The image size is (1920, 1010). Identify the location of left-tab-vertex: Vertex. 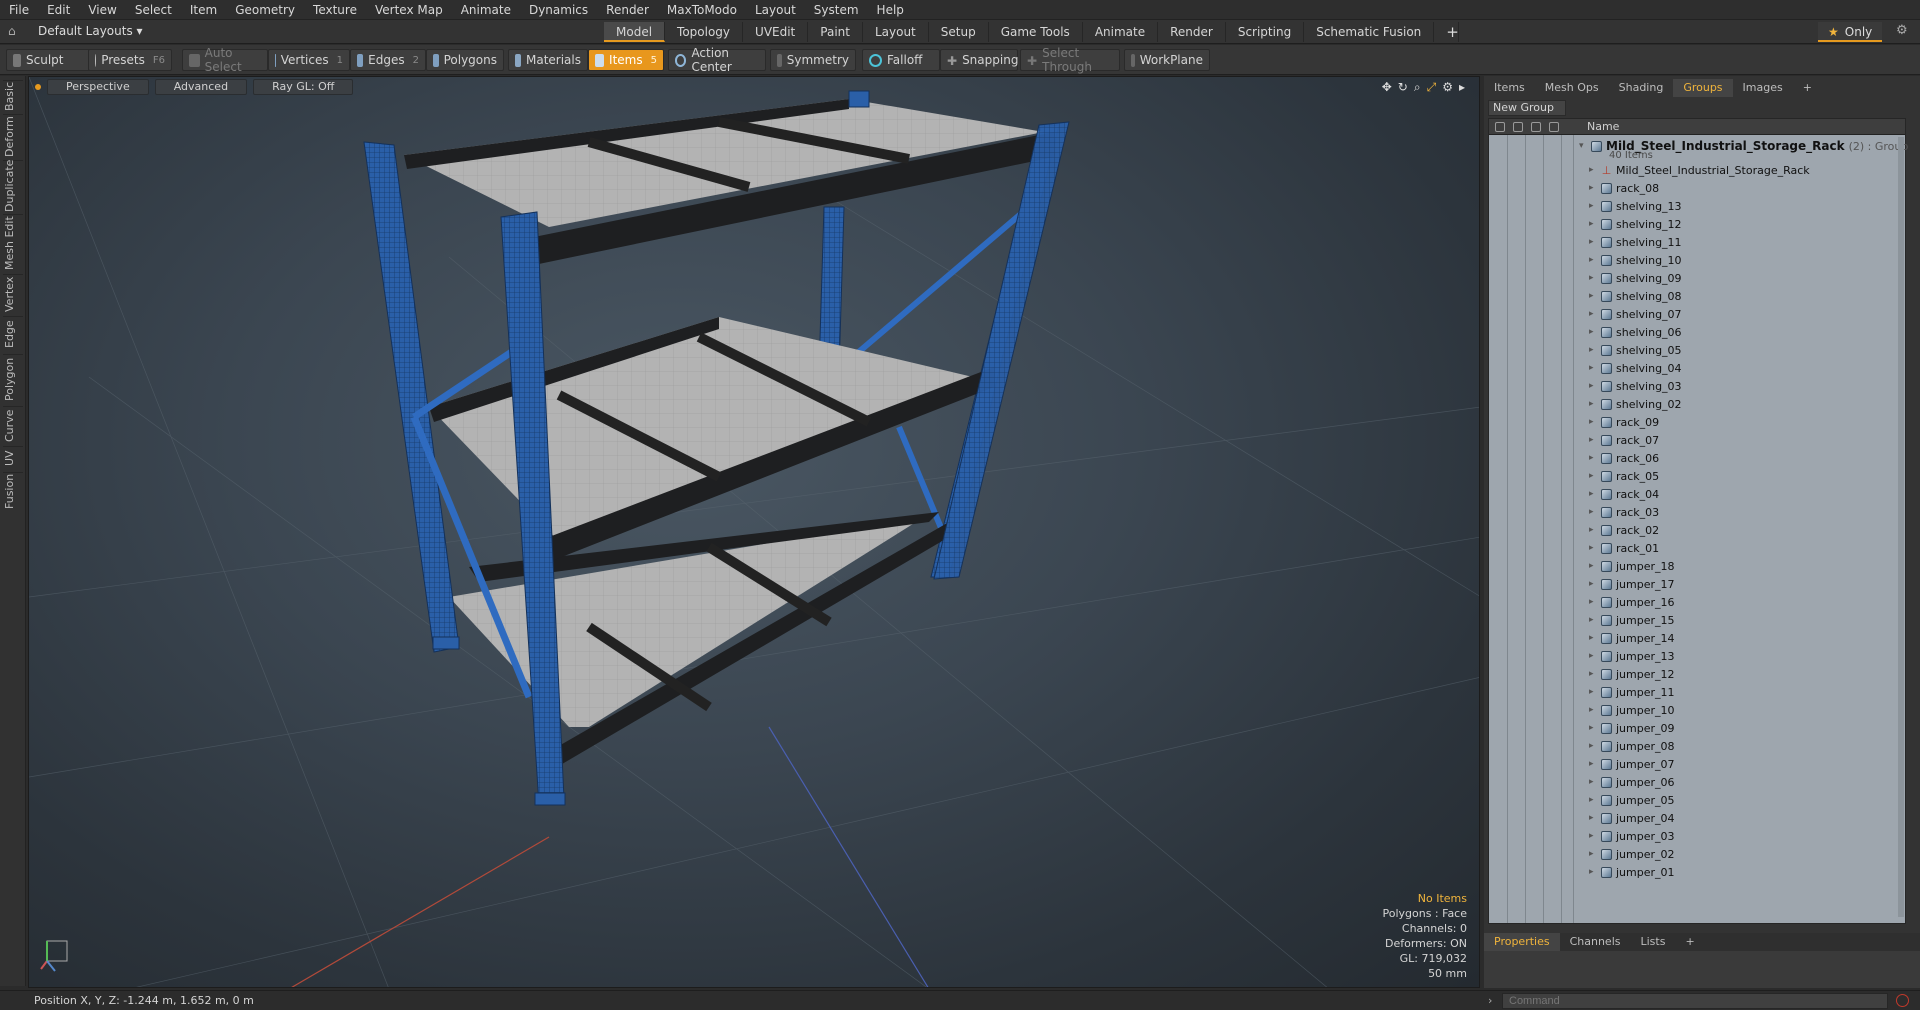
(13, 294).